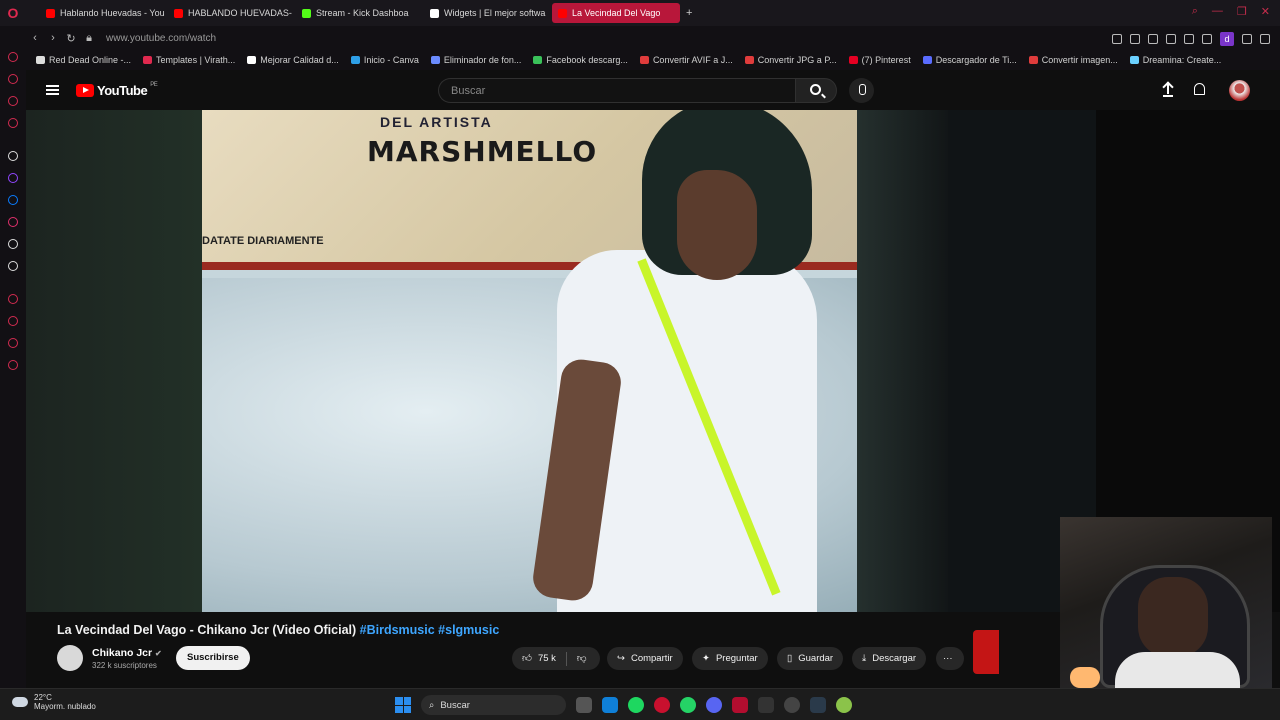  What do you see at coordinates (889, 658) in the screenshot?
I see `download-button: ⤓ Descargar` at bounding box center [889, 658].